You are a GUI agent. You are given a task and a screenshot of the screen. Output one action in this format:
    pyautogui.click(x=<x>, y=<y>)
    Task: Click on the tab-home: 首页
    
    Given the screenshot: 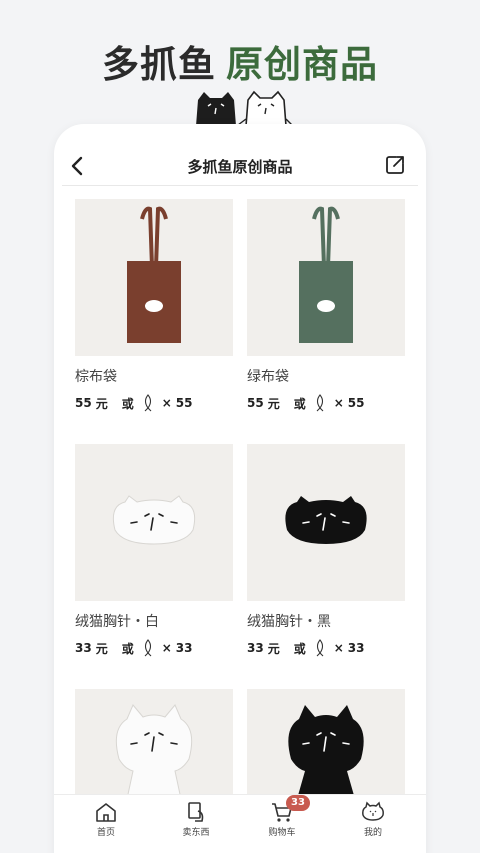 What is the action you would take?
    pyautogui.click(x=106, y=819)
    